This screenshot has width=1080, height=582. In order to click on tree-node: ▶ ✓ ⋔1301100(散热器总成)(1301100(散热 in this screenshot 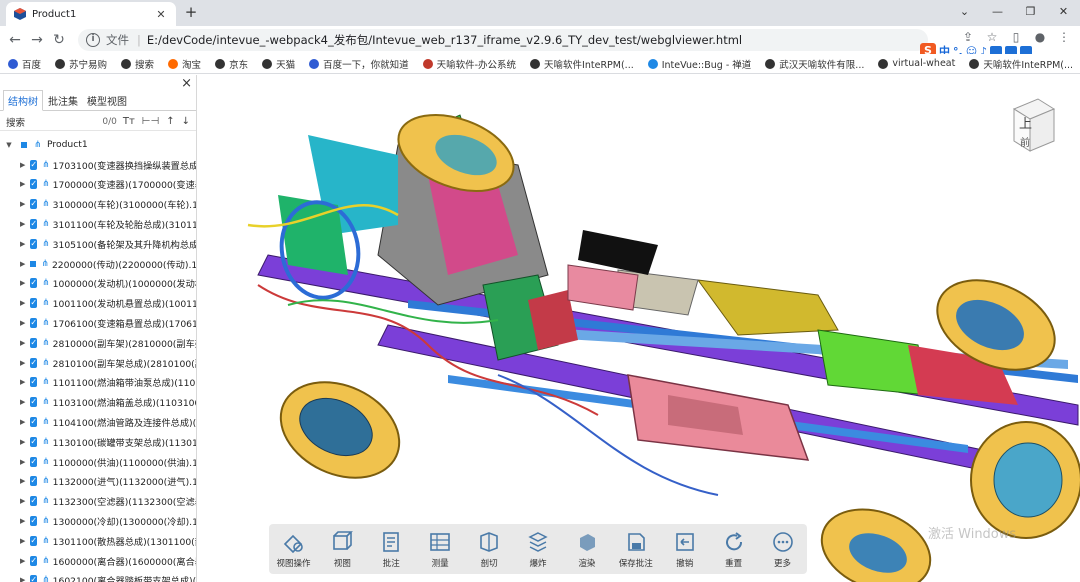, I will do `click(98, 541)`.